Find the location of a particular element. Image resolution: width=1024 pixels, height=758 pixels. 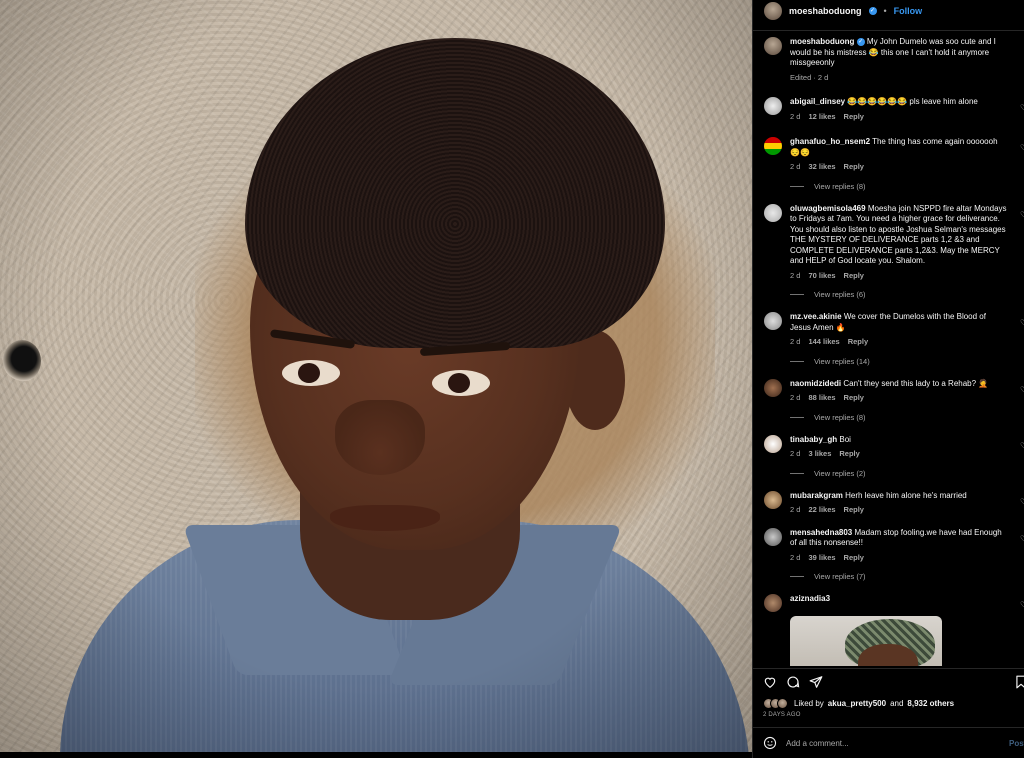

comment-likes: 12 likes is located at coordinates (821, 117).